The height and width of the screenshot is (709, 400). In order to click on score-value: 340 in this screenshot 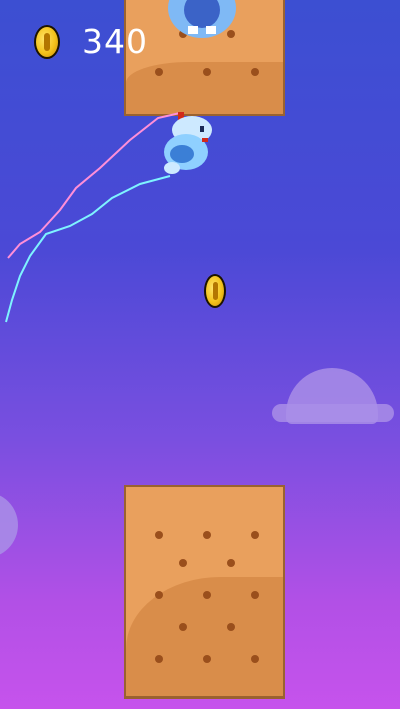, I will do `click(115, 41)`.